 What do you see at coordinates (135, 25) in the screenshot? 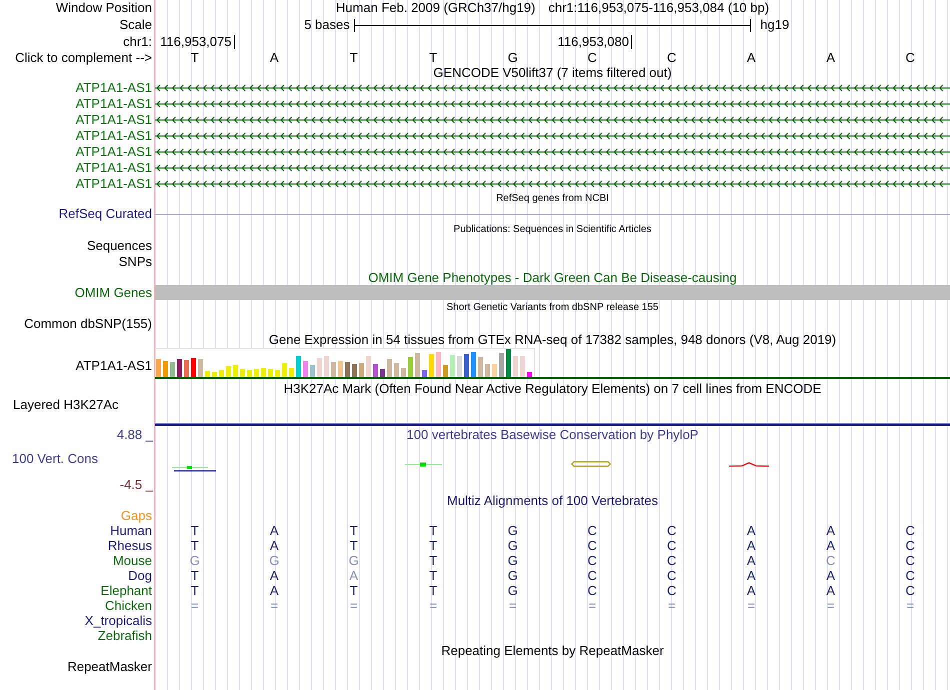
I see `row-label: Scale` at bounding box center [135, 25].